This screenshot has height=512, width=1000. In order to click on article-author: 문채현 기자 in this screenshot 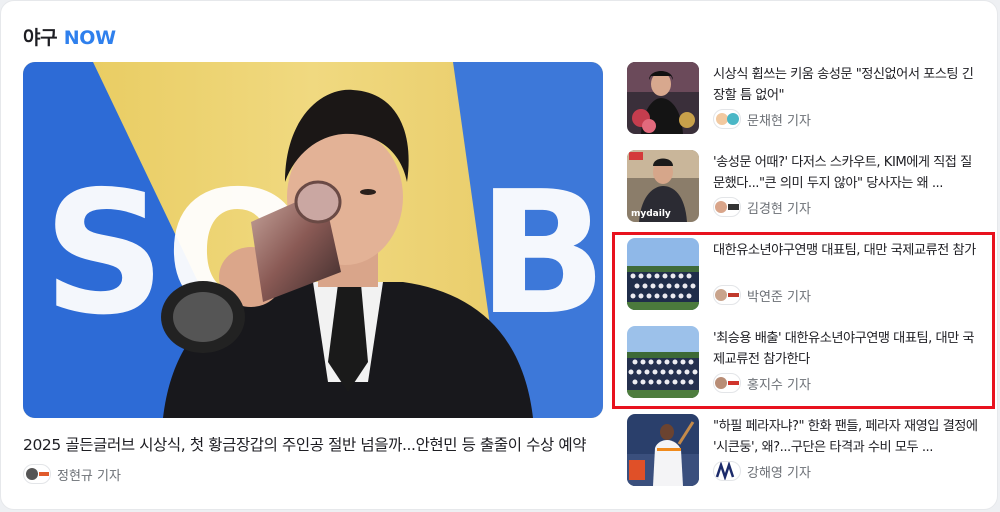, I will do `click(762, 119)`.